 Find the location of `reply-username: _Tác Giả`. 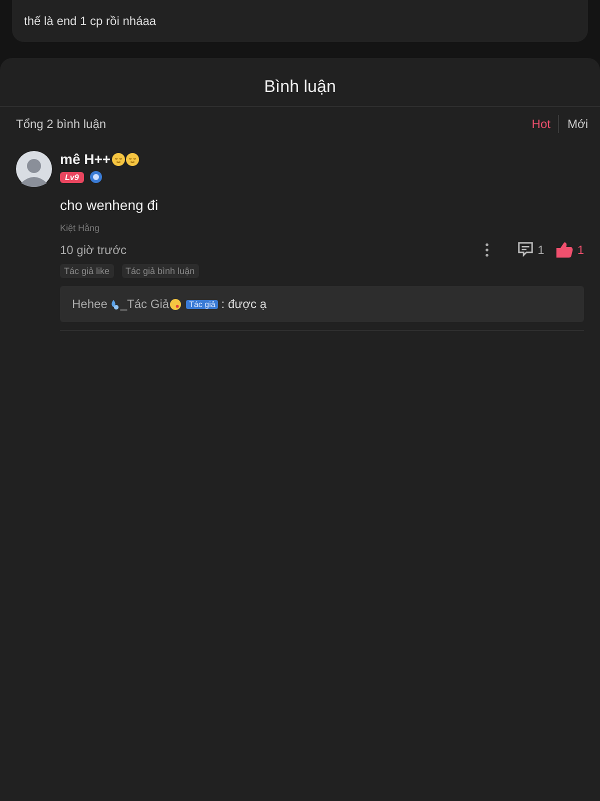

reply-username: _Tác Giả is located at coordinates (145, 304).